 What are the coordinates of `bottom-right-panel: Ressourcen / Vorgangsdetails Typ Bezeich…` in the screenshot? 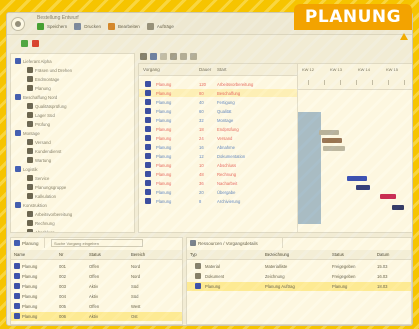 It's located at (299, 281).